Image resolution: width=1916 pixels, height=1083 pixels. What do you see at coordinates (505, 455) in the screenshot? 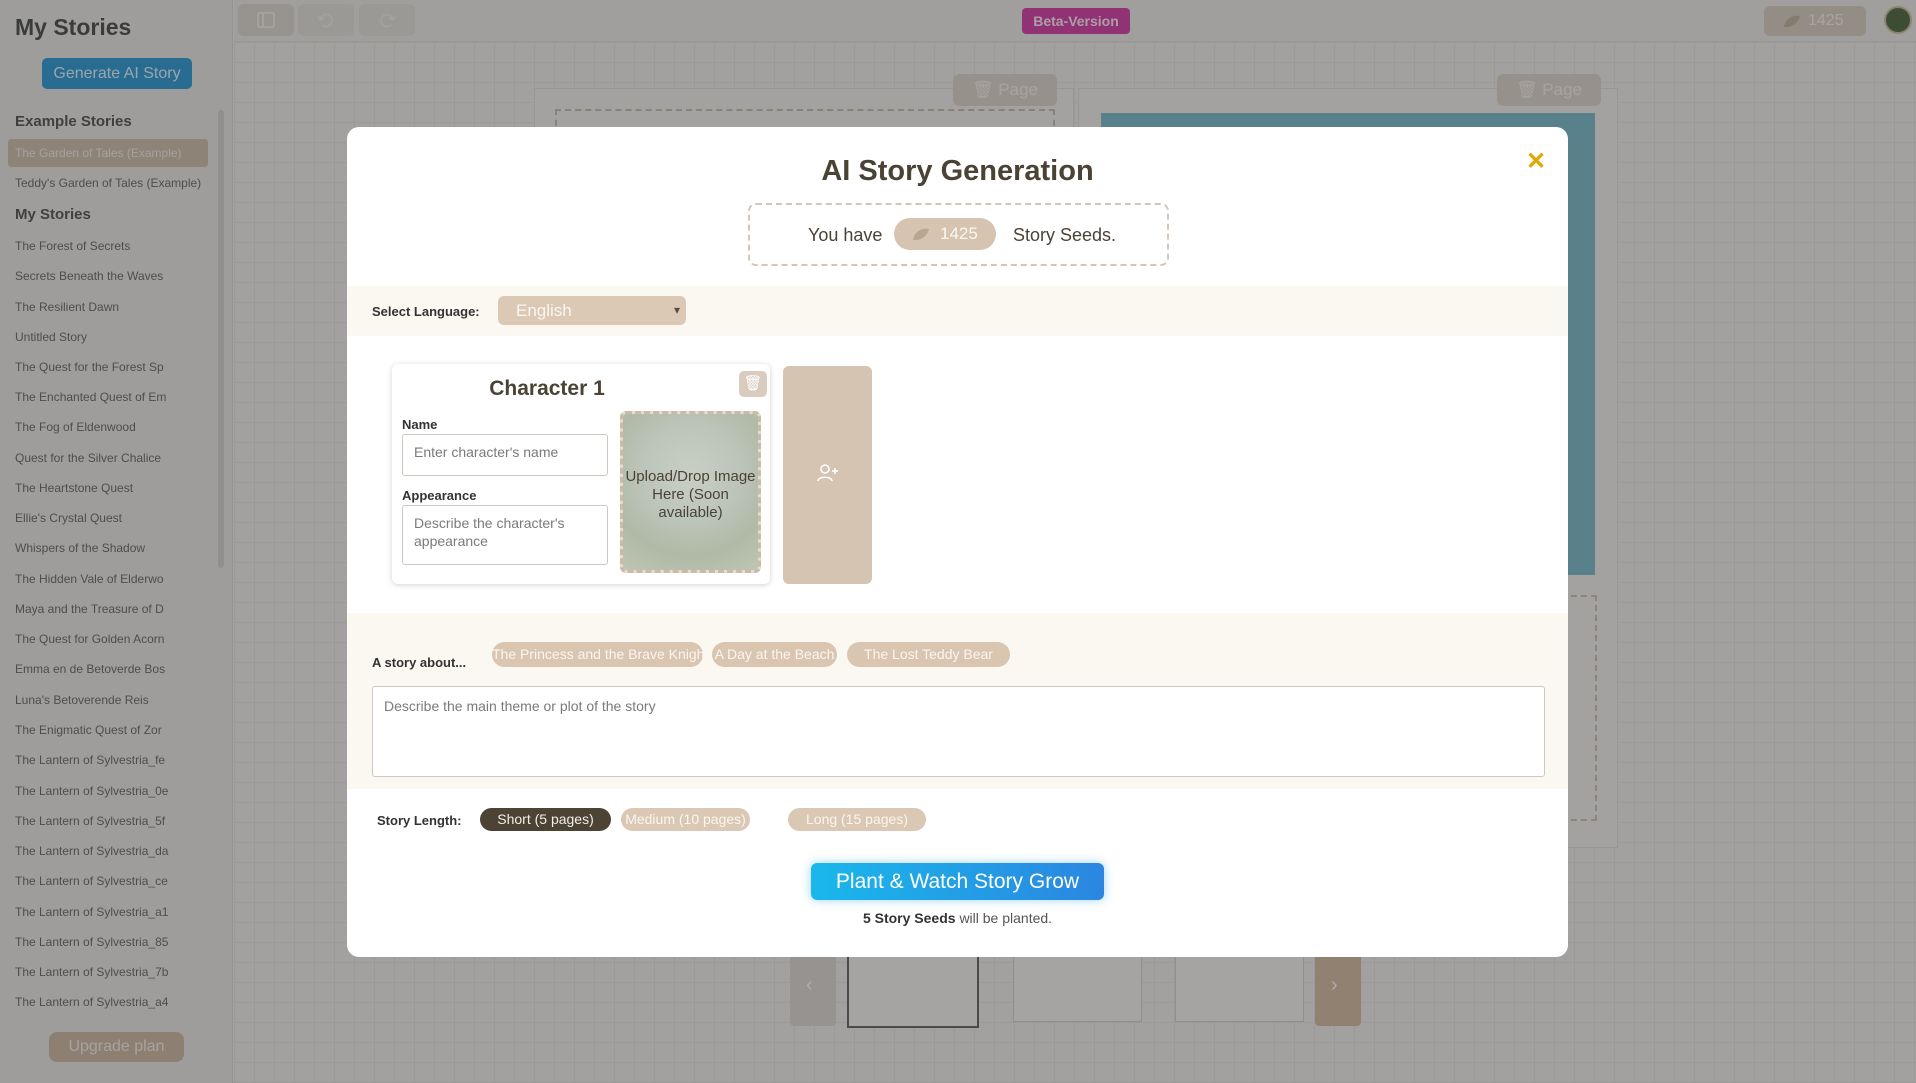
I see `character-name-input: Enter character's name` at bounding box center [505, 455].